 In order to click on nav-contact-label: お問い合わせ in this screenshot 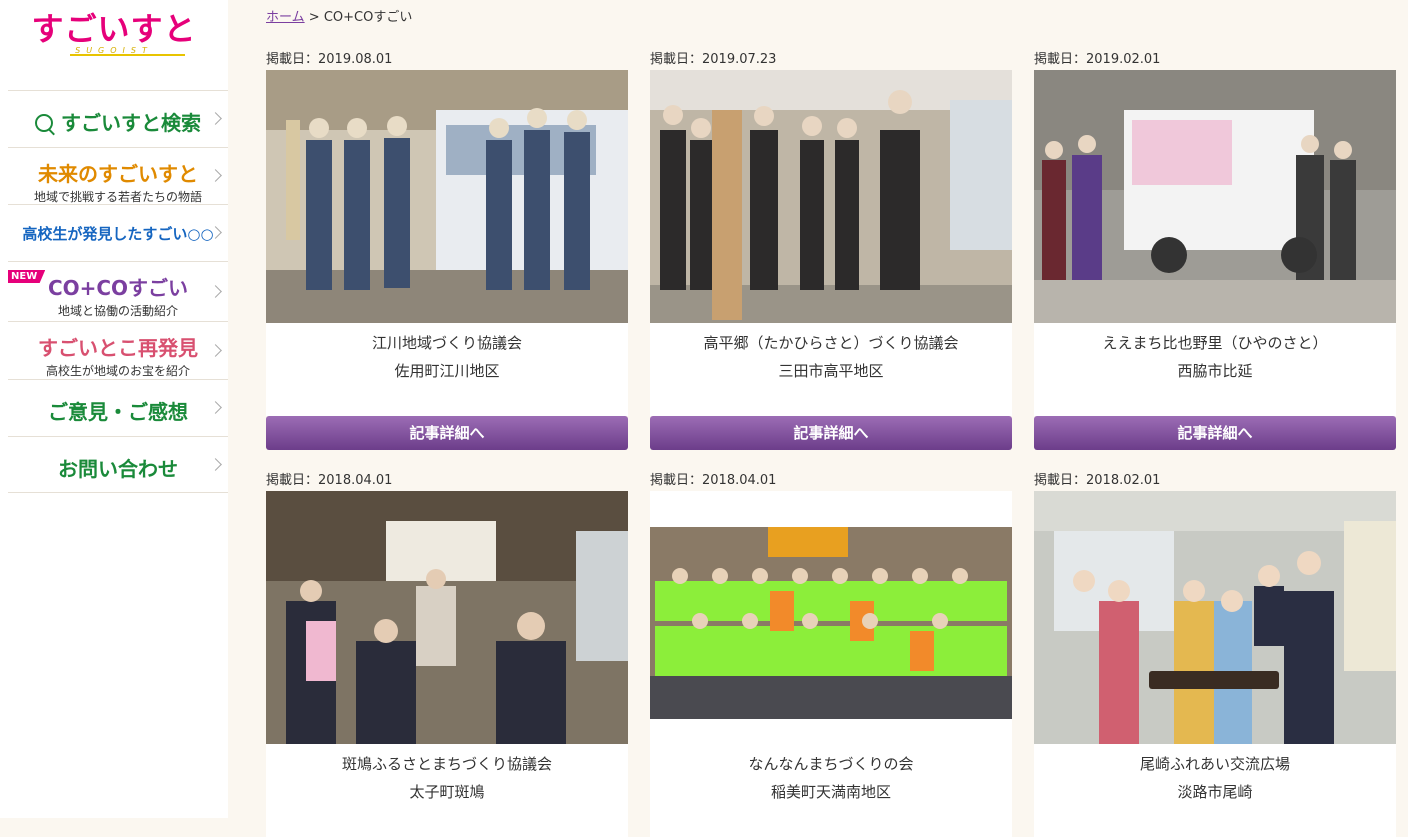, I will do `click(118, 469)`.